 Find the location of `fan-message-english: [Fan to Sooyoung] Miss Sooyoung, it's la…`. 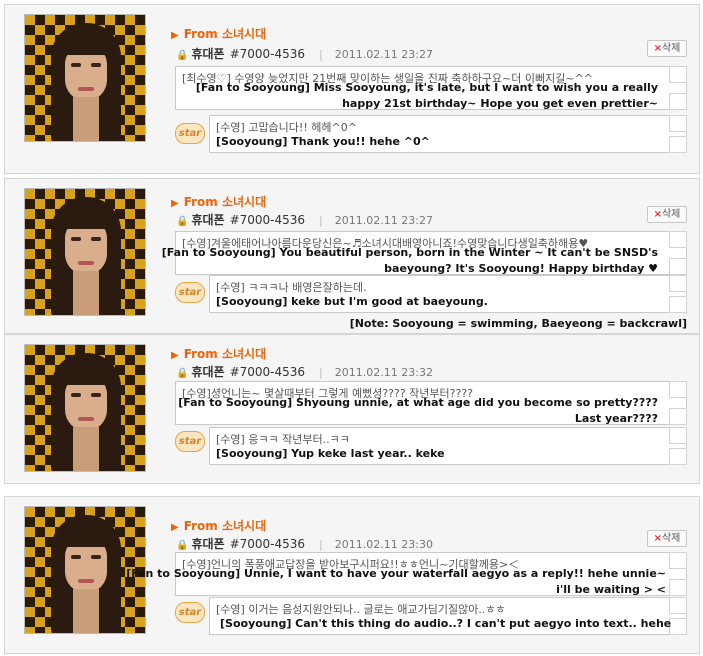

fan-message-english: [Fan to Sooyoung] Miss Sooyoung, it's la… is located at coordinates (426, 95).